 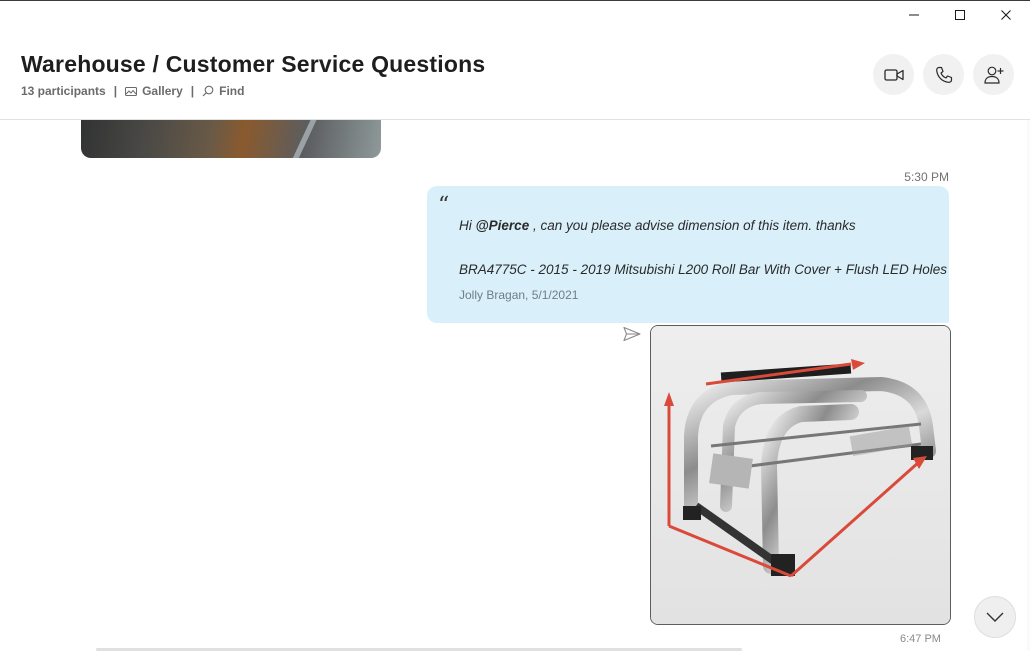 I want to click on image-icon, so click(x=131, y=91).